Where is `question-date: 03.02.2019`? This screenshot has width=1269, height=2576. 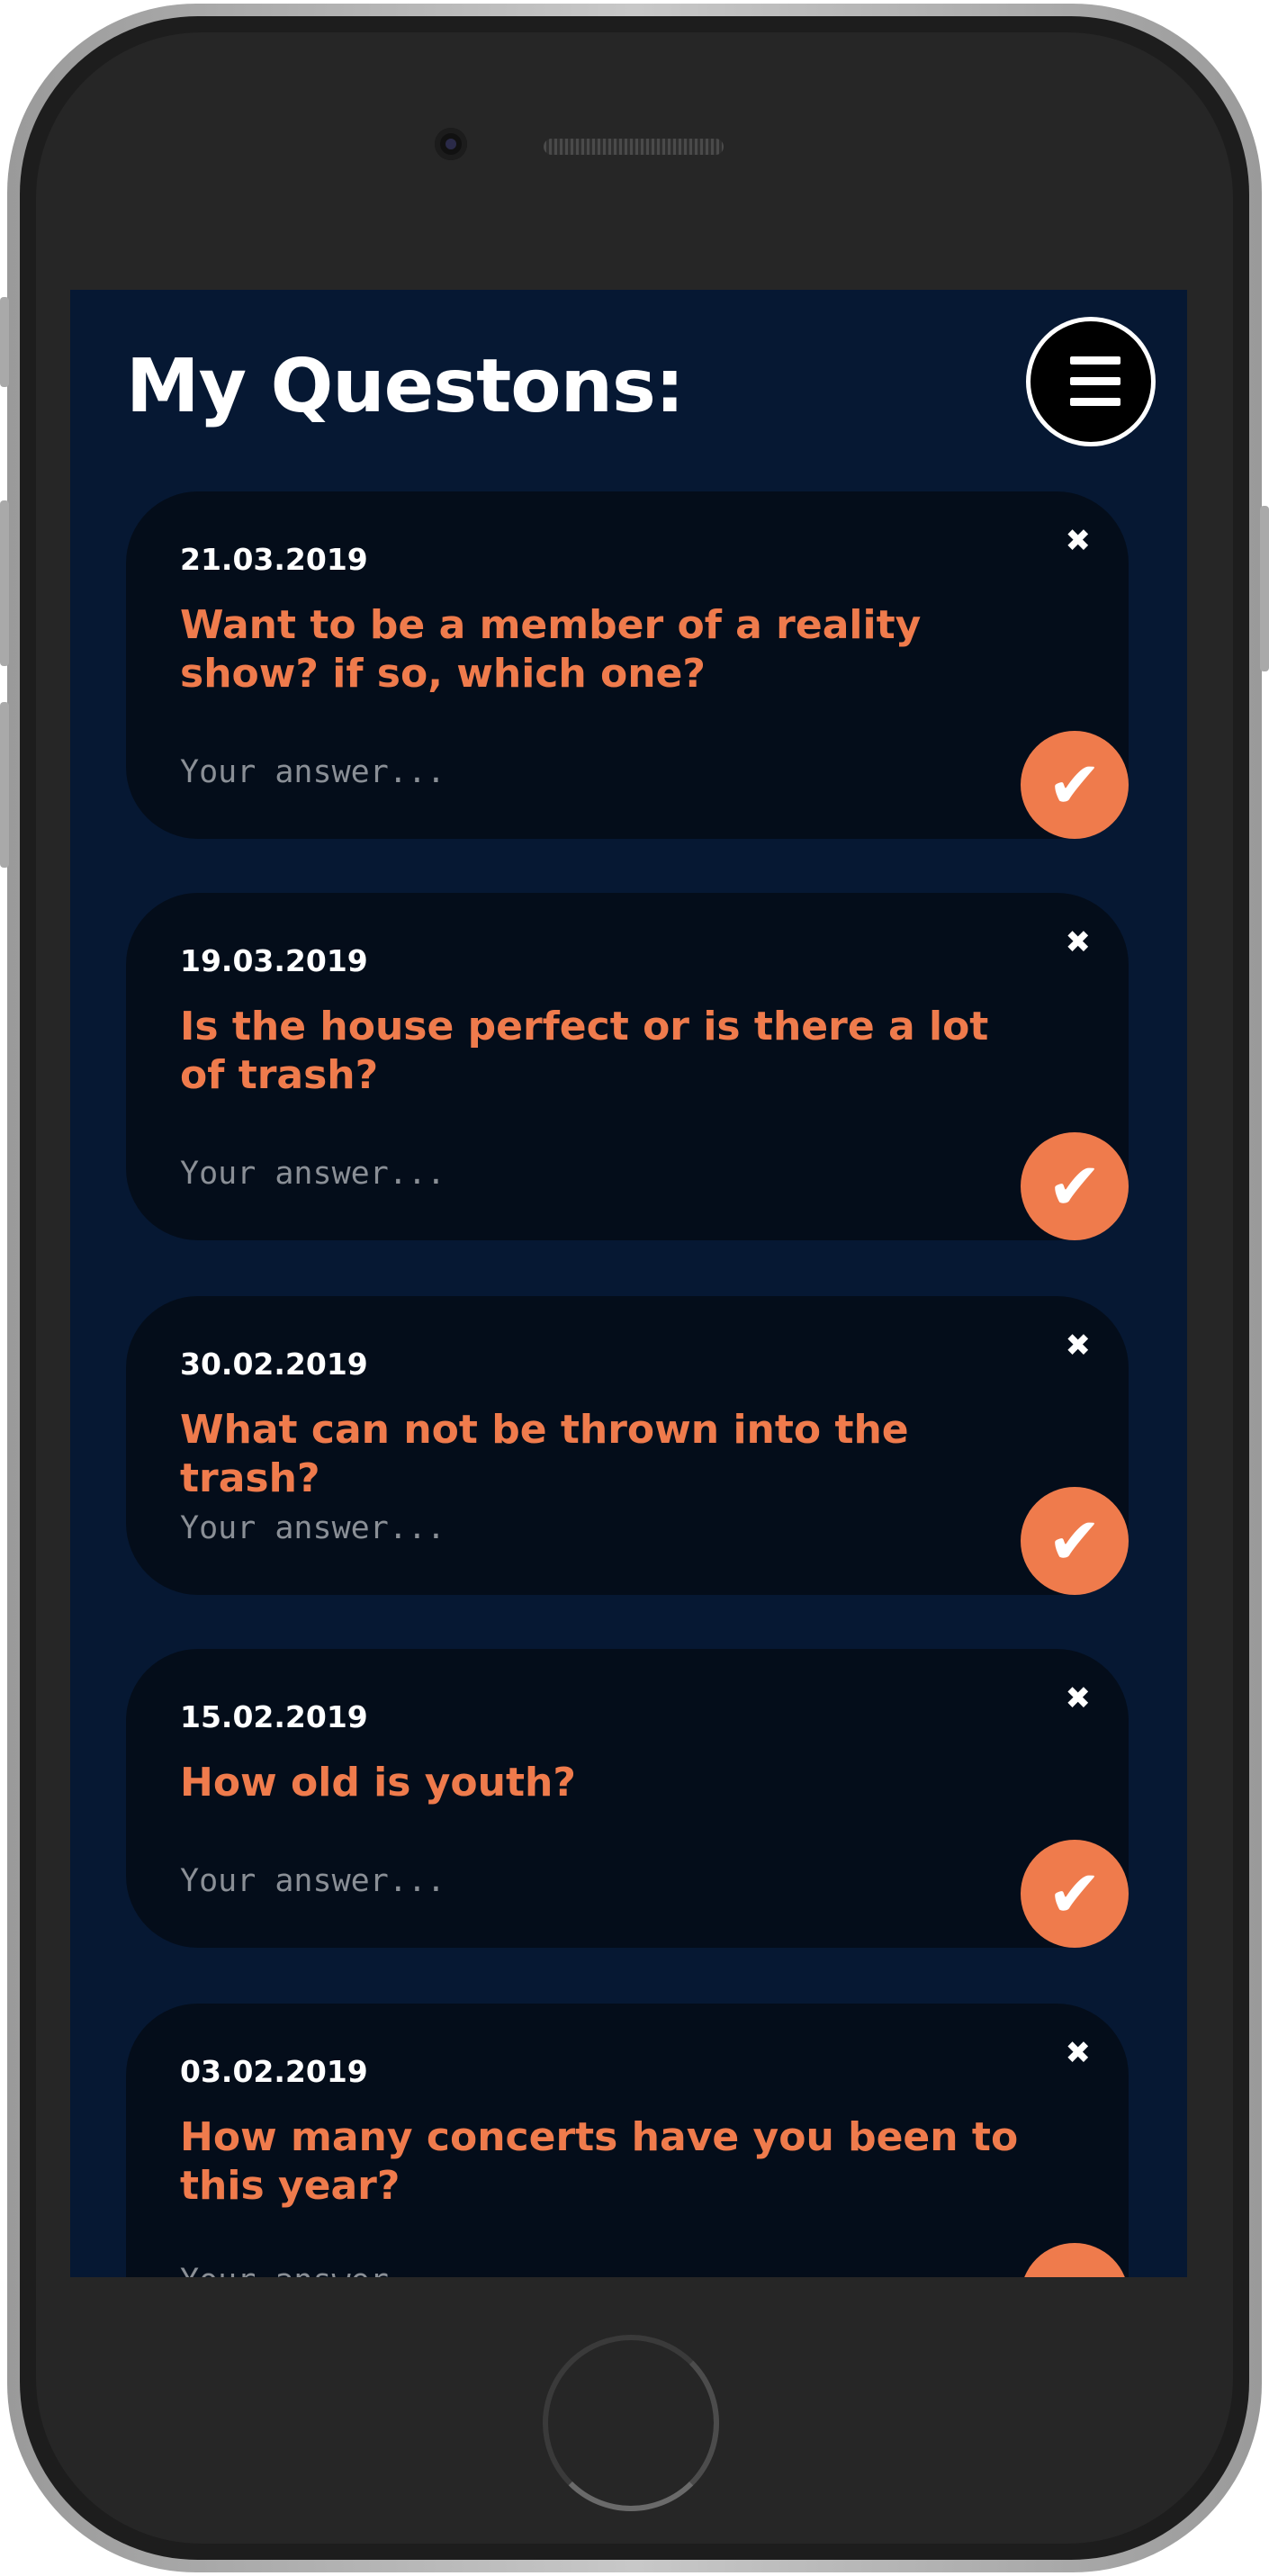
question-date: 03.02.2019 is located at coordinates (274, 2071).